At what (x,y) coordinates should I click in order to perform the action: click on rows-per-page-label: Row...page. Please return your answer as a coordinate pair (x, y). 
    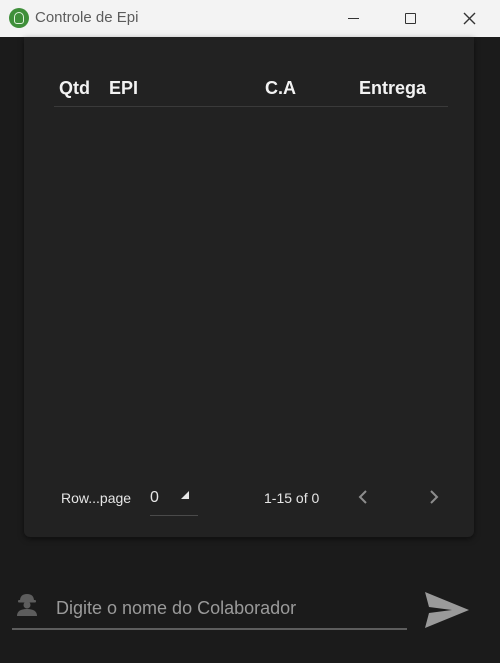
    Looking at the image, I should click on (96, 498).